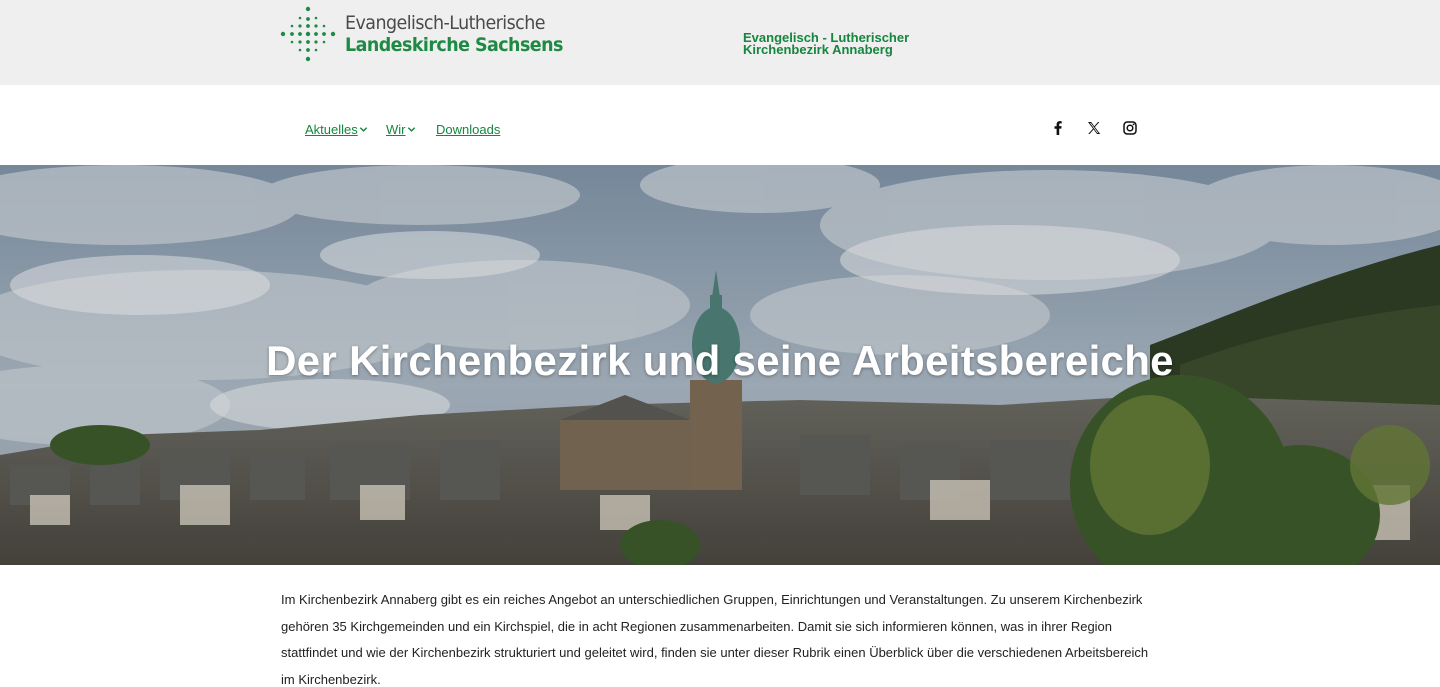  I want to click on cross-dots-logo-icon, so click(308, 34).